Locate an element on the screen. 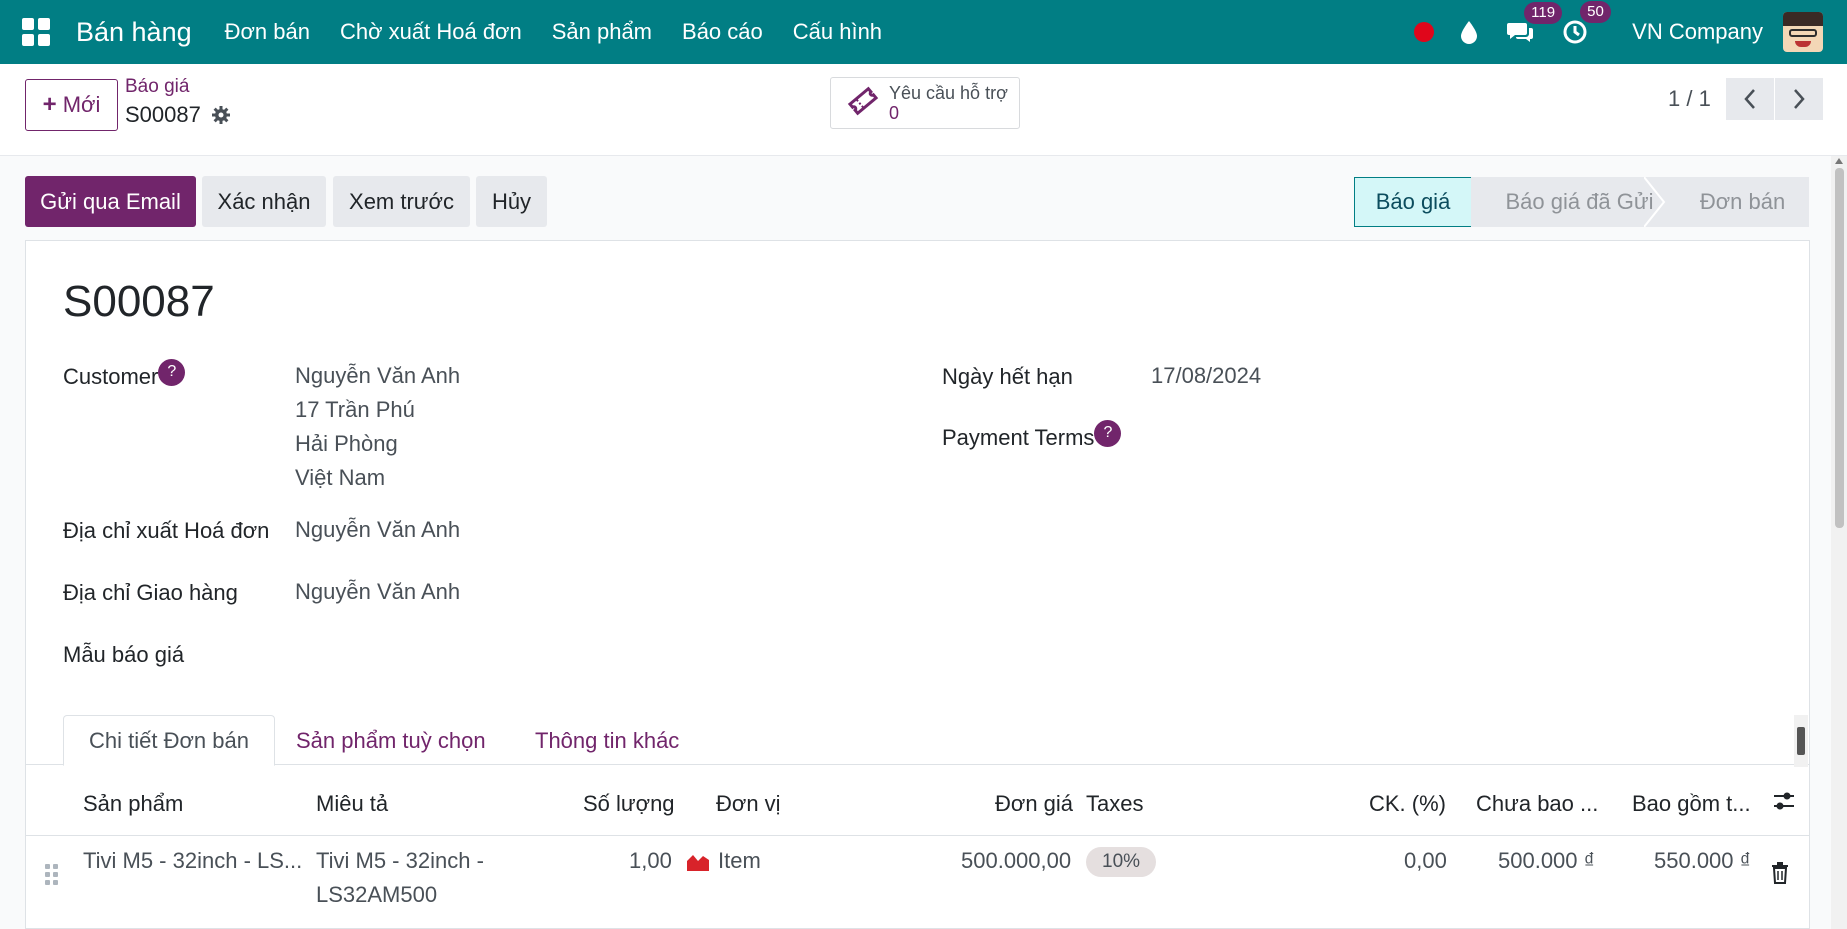 This screenshot has height=929, width=1847. customer-street: 17 Trần Phú is located at coordinates (355, 409).